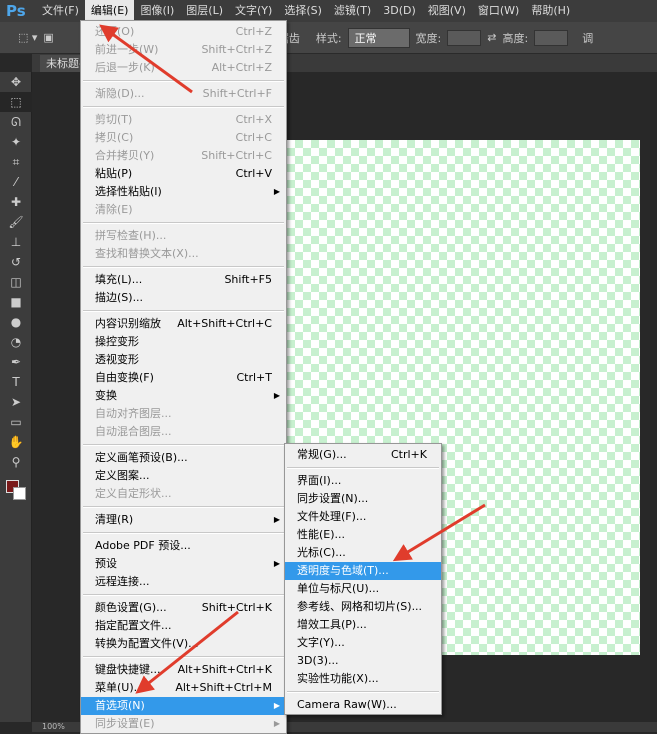 This screenshot has height=734, width=657. What do you see at coordinates (16, 182) in the screenshot?
I see `eyedropper-icon: ⁄` at bounding box center [16, 182].